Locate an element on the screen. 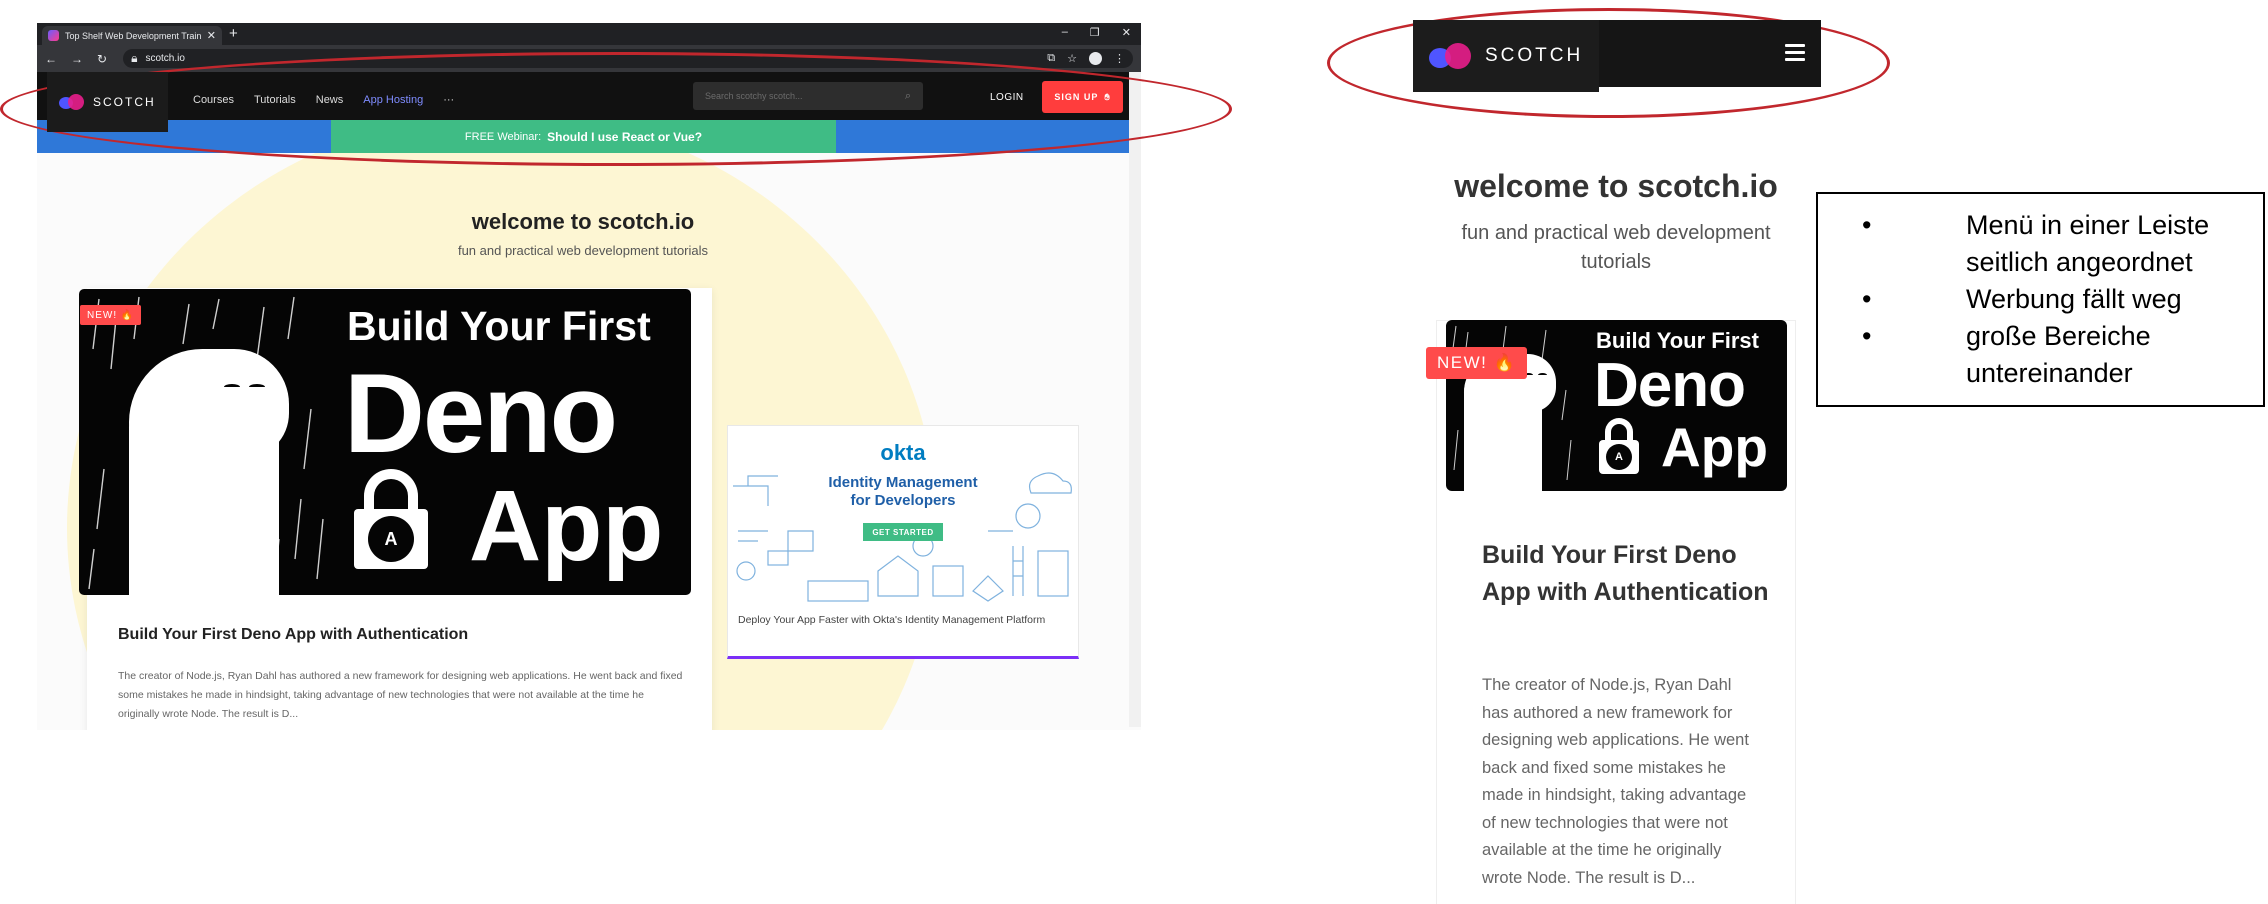  hero-line-2: Deno is located at coordinates (481, 413).